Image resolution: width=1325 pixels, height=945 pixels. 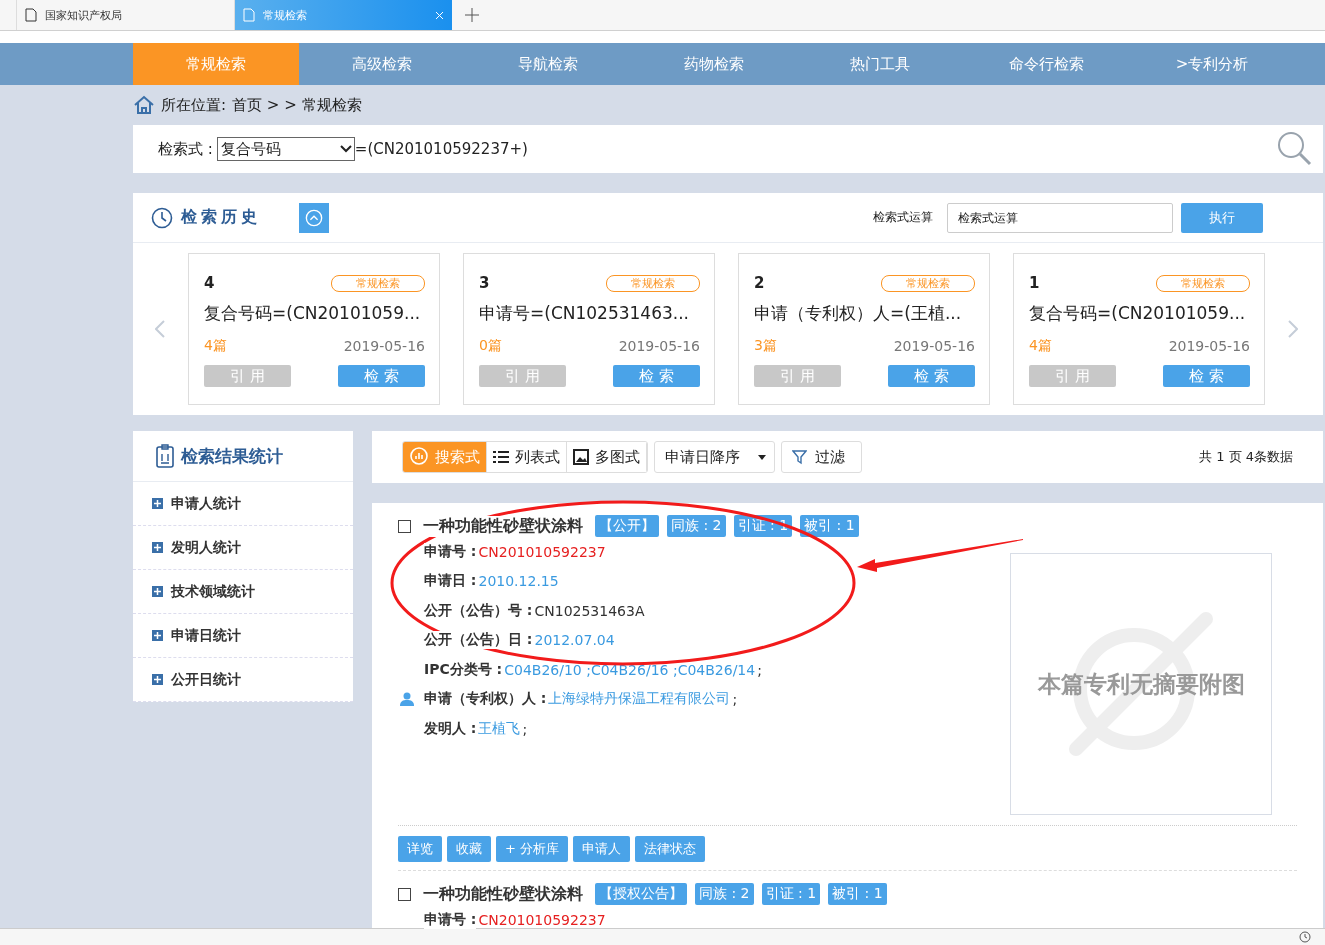 I want to click on nav-tab: 热门工具, so click(x=880, y=64).